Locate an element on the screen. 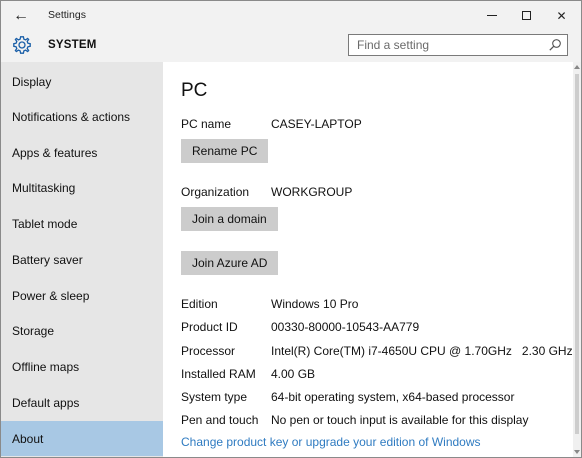 The image size is (582, 458). join-domain-button: Join a domain is located at coordinates (229, 219).